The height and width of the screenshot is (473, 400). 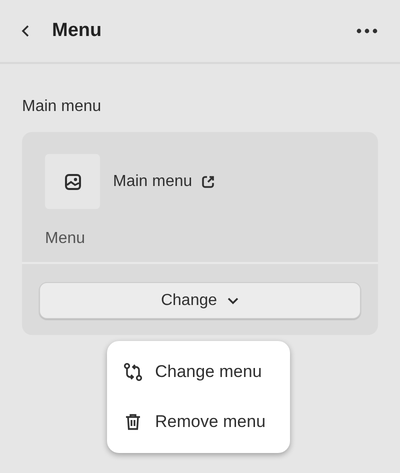 What do you see at coordinates (72, 181) in the screenshot?
I see `image-icon` at bounding box center [72, 181].